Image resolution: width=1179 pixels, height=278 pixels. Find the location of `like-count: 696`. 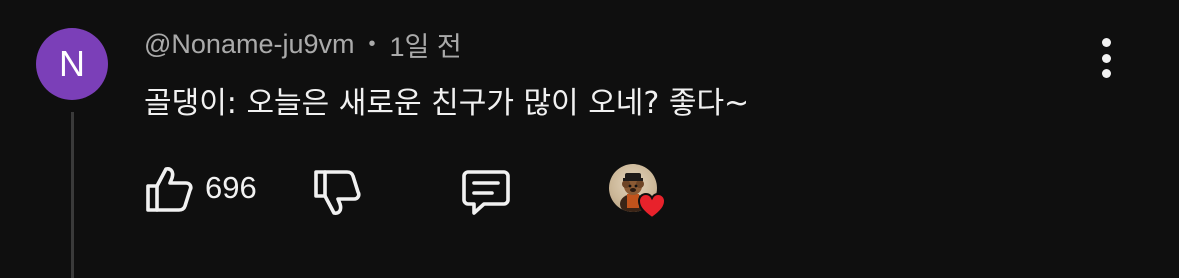

like-count: 696 is located at coordinates (231, 187).